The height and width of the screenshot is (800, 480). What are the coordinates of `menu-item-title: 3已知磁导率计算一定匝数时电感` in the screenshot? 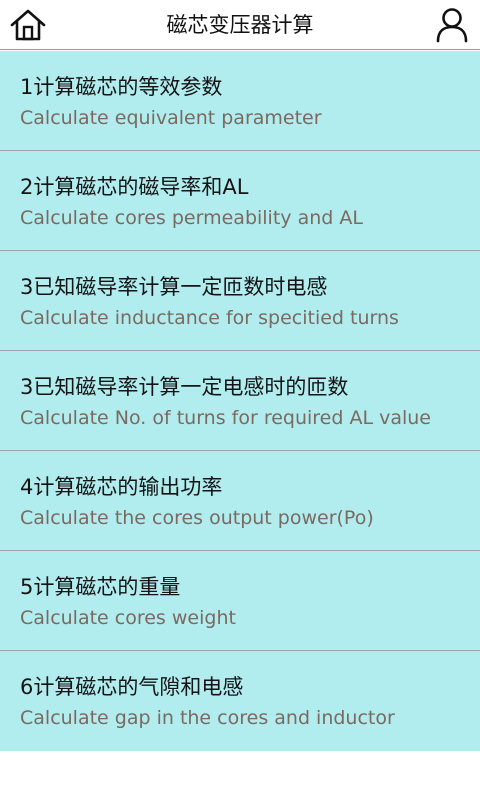 It's located at (174, 287).